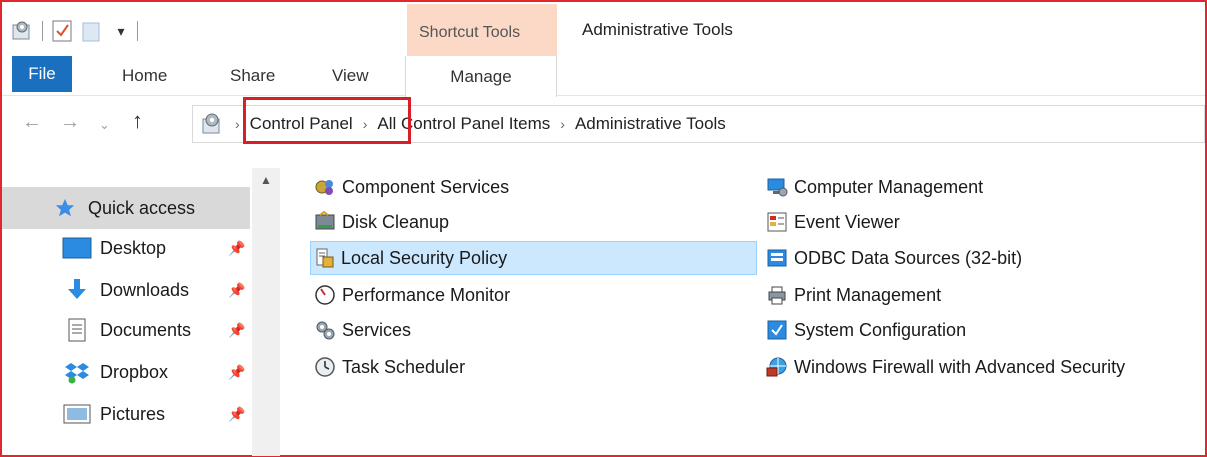 The width and height of the screenshot is (1207, 457). I want to click on event-viewer-icon, so click(777, 222).